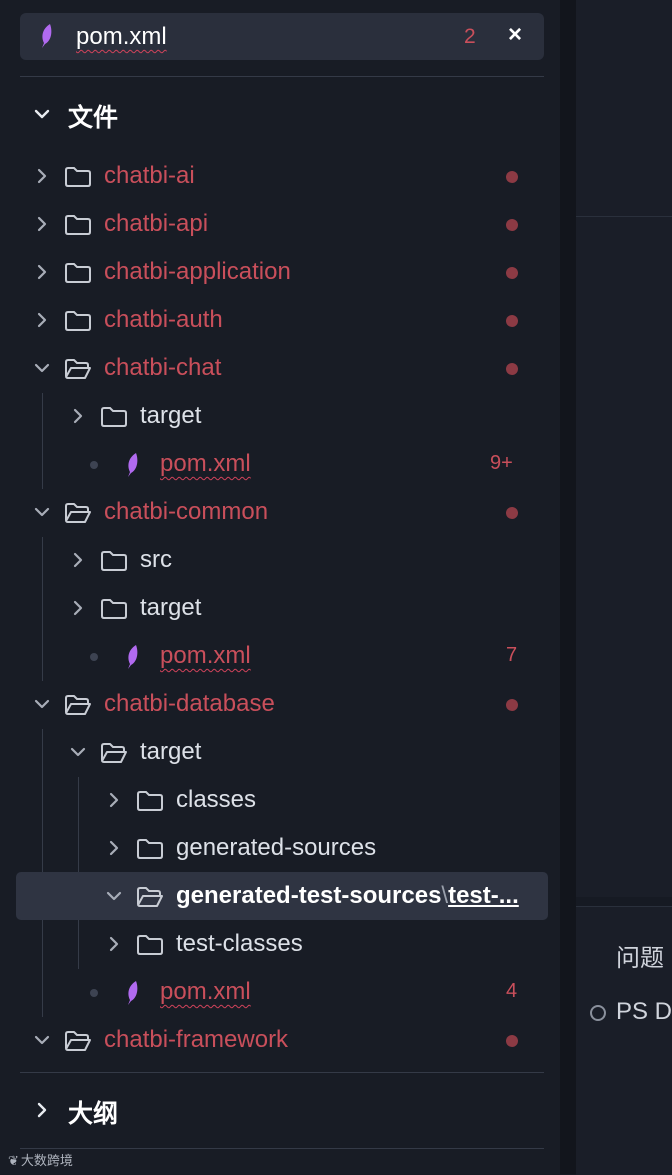  I want to click on terminal-prompt: PS D, so click(644, 1011).